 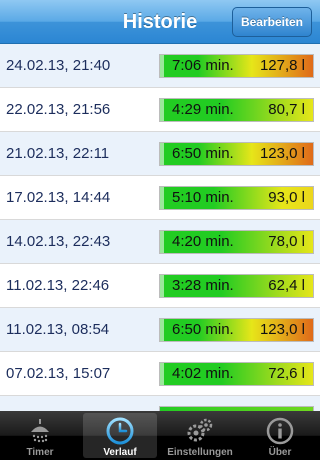 What do you see at coordinates (58, 197) in the screenshot?
I see `row-date: 17.02.13, 14:44` at bounding box center [58, 197].